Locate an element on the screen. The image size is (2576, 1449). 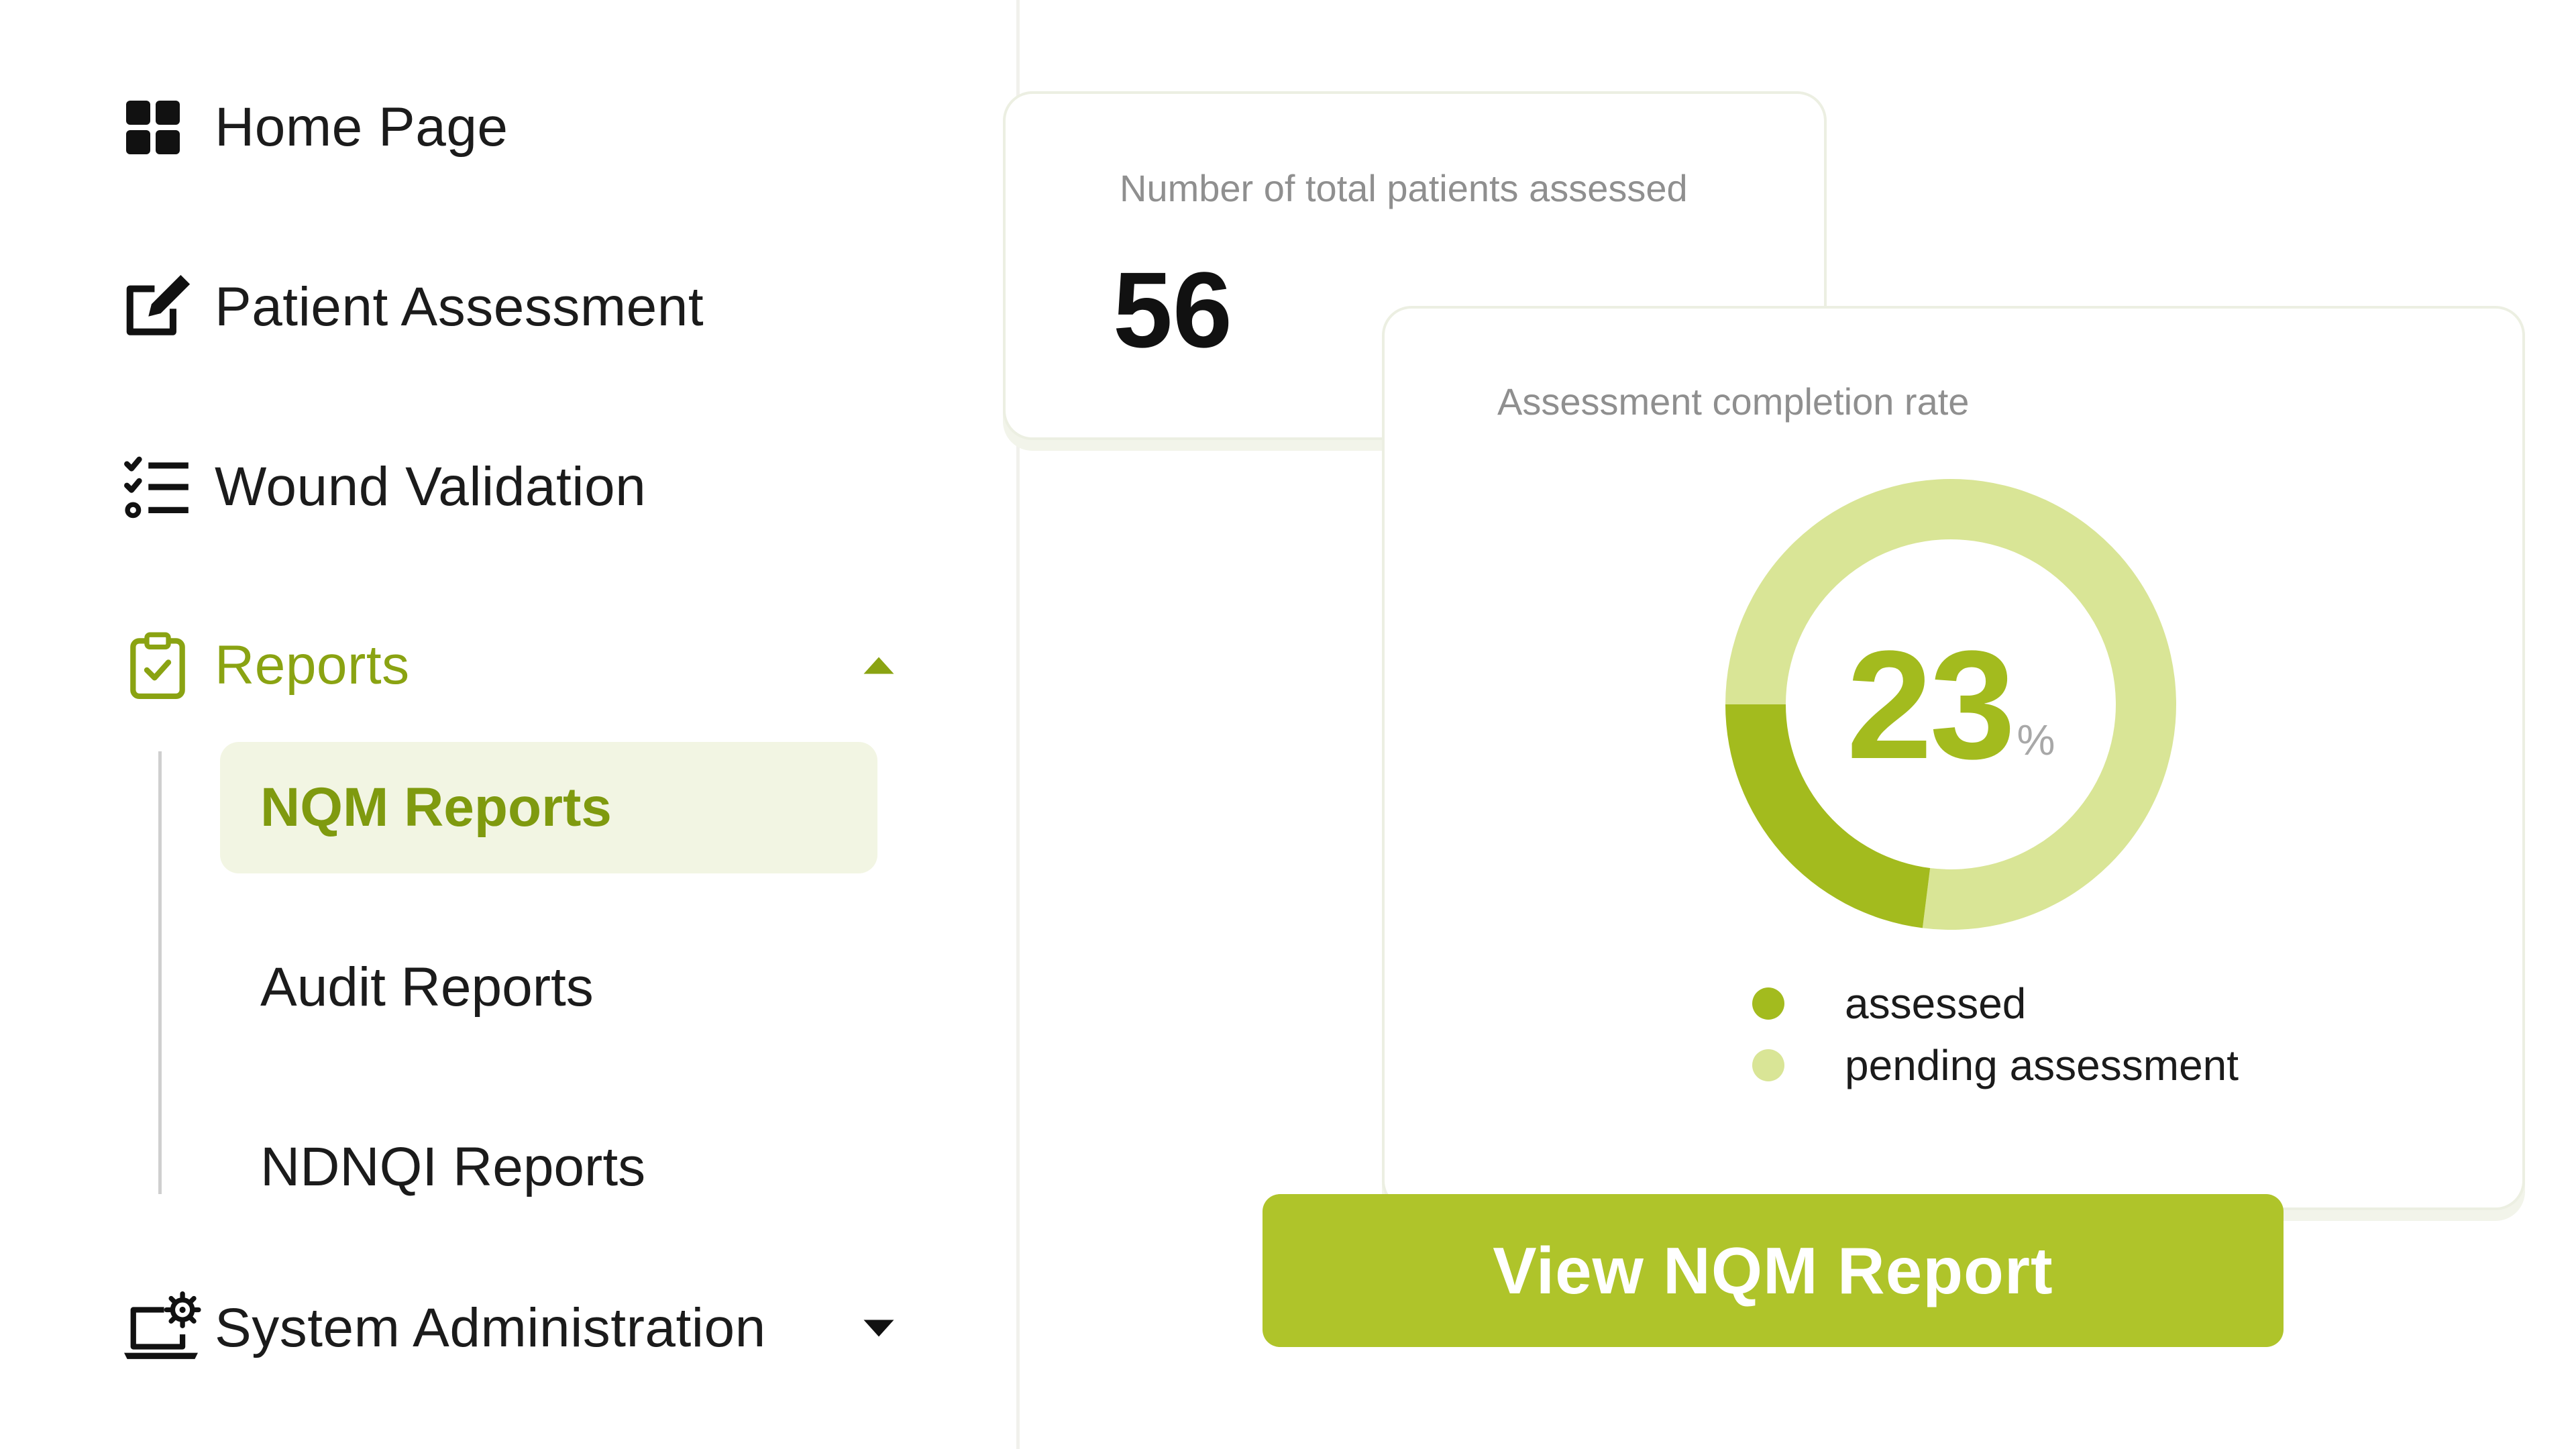
legend-item-pending: pending assessment is located at coordinates (1995, 1065).